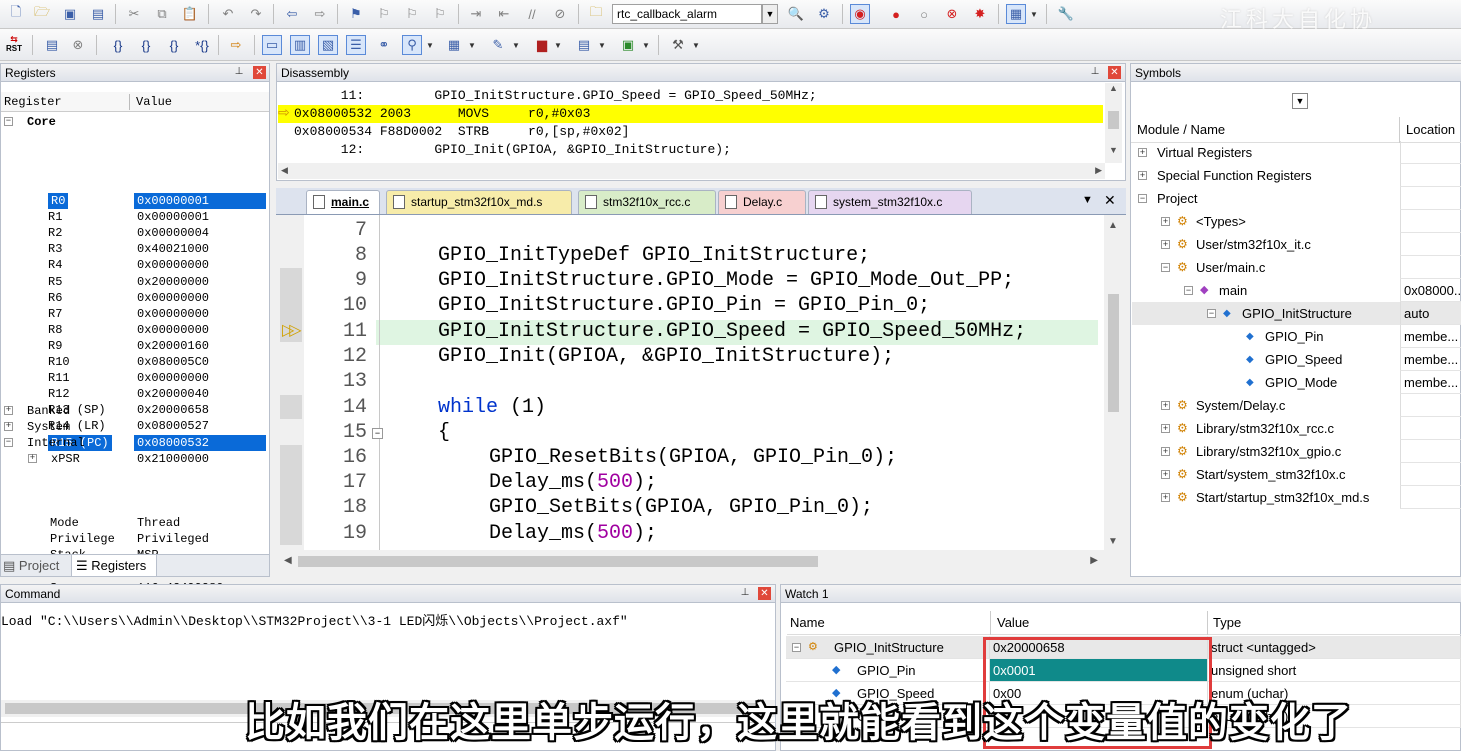 This screenshot has width=1461, height=751. Describe the element at coordinates (1296, 451) in the screenshot. I see `symbol-row: + ⚙ Library/stm32f10x_gpio.c` at that location.